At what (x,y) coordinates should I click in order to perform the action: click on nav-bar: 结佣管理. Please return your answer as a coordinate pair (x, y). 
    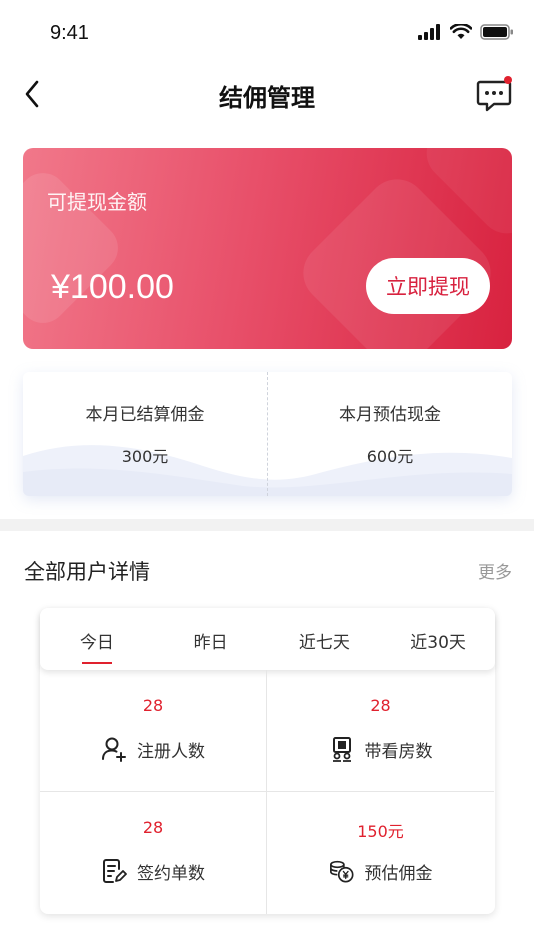
    Looking at the image, I should click on (267, 94).